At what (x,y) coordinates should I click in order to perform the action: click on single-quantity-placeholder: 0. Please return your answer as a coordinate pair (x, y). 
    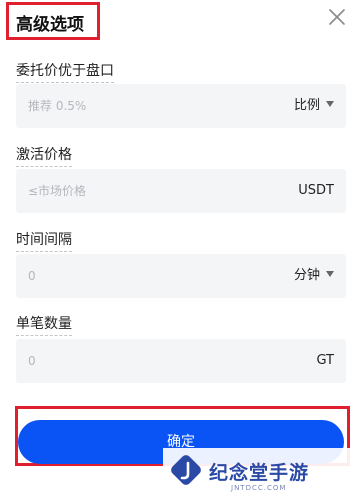
    Looking at the image, I should click on (32, 361).